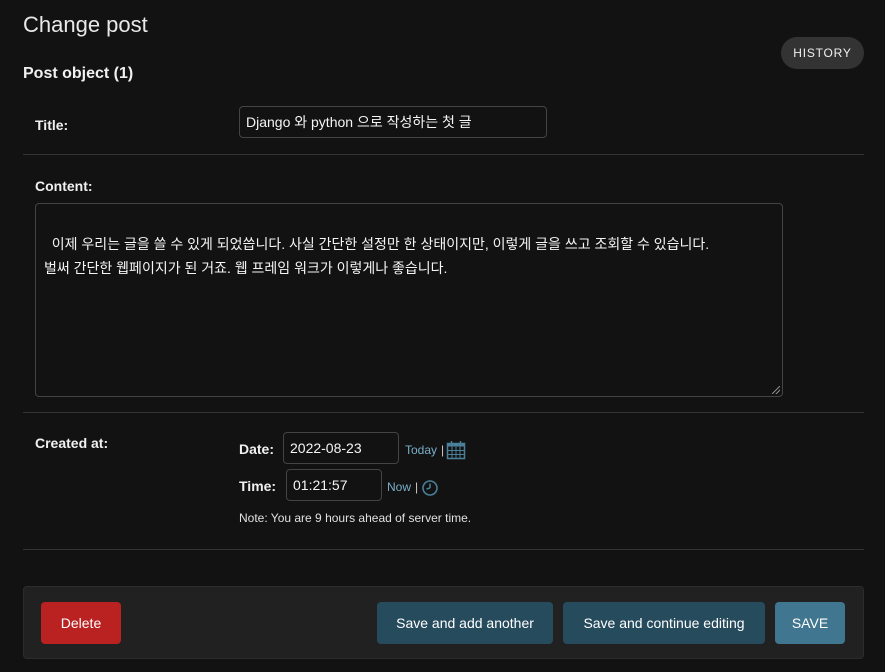 The image size is (885, 672). I want to click on section-title: Post object (1), so click(78, 73).